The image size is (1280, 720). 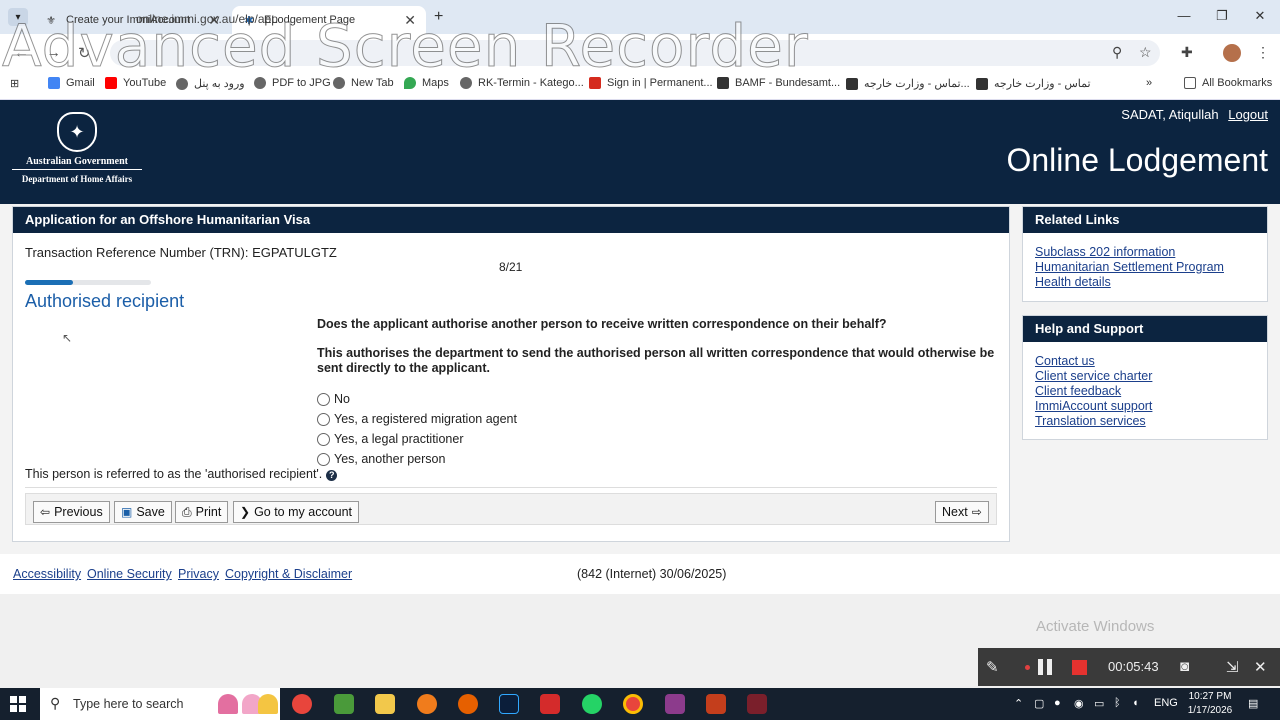 I want to click on print-button: ⎙ Print, so click(x=202, y=512).